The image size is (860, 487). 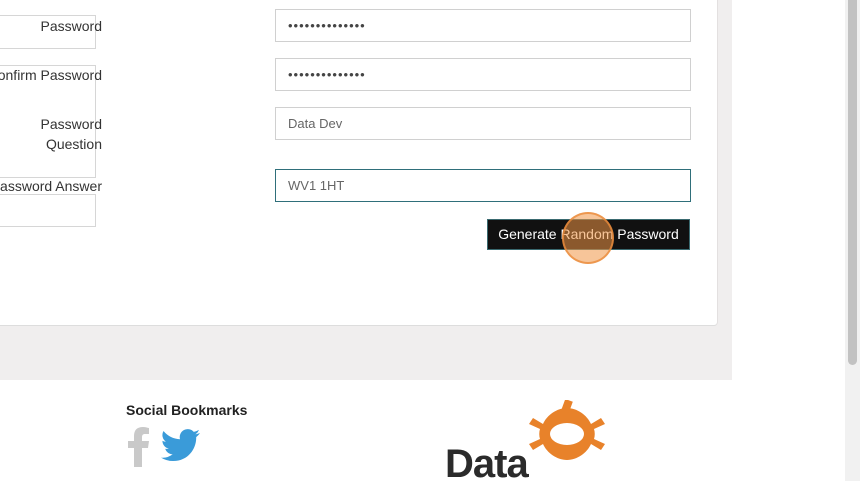 What do you see at coordinates (487, 464) in the screenshot?
I see `logo-text: Data` at bounding box center [487, 464].